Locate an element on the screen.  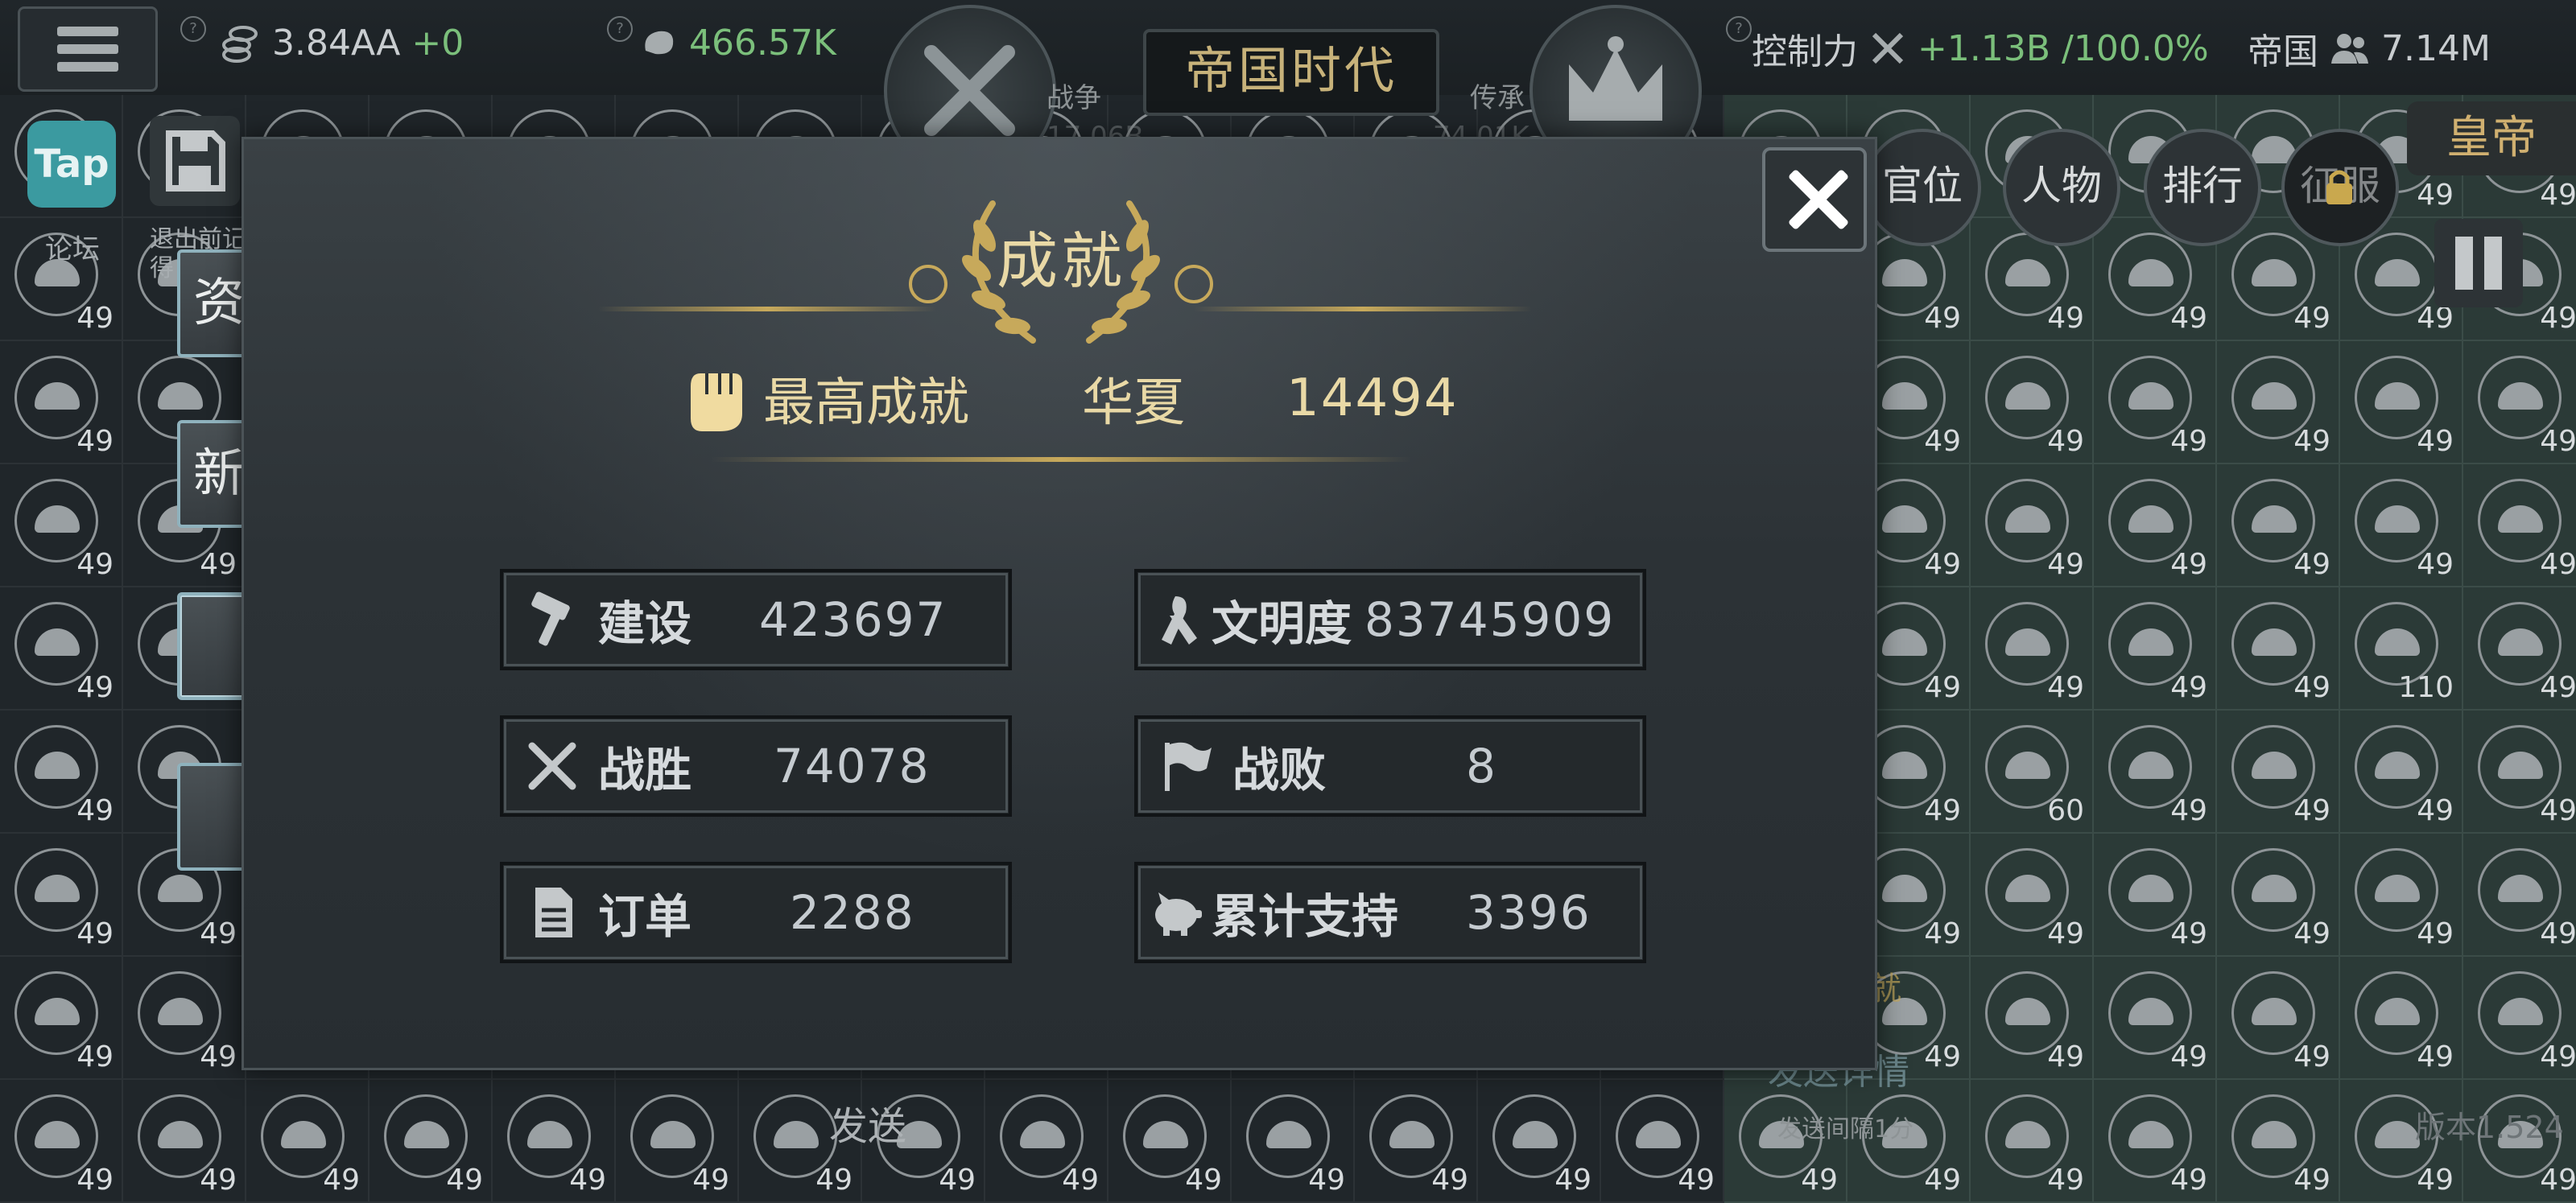
tap-button: Tap is located at coordinates (71, 164).